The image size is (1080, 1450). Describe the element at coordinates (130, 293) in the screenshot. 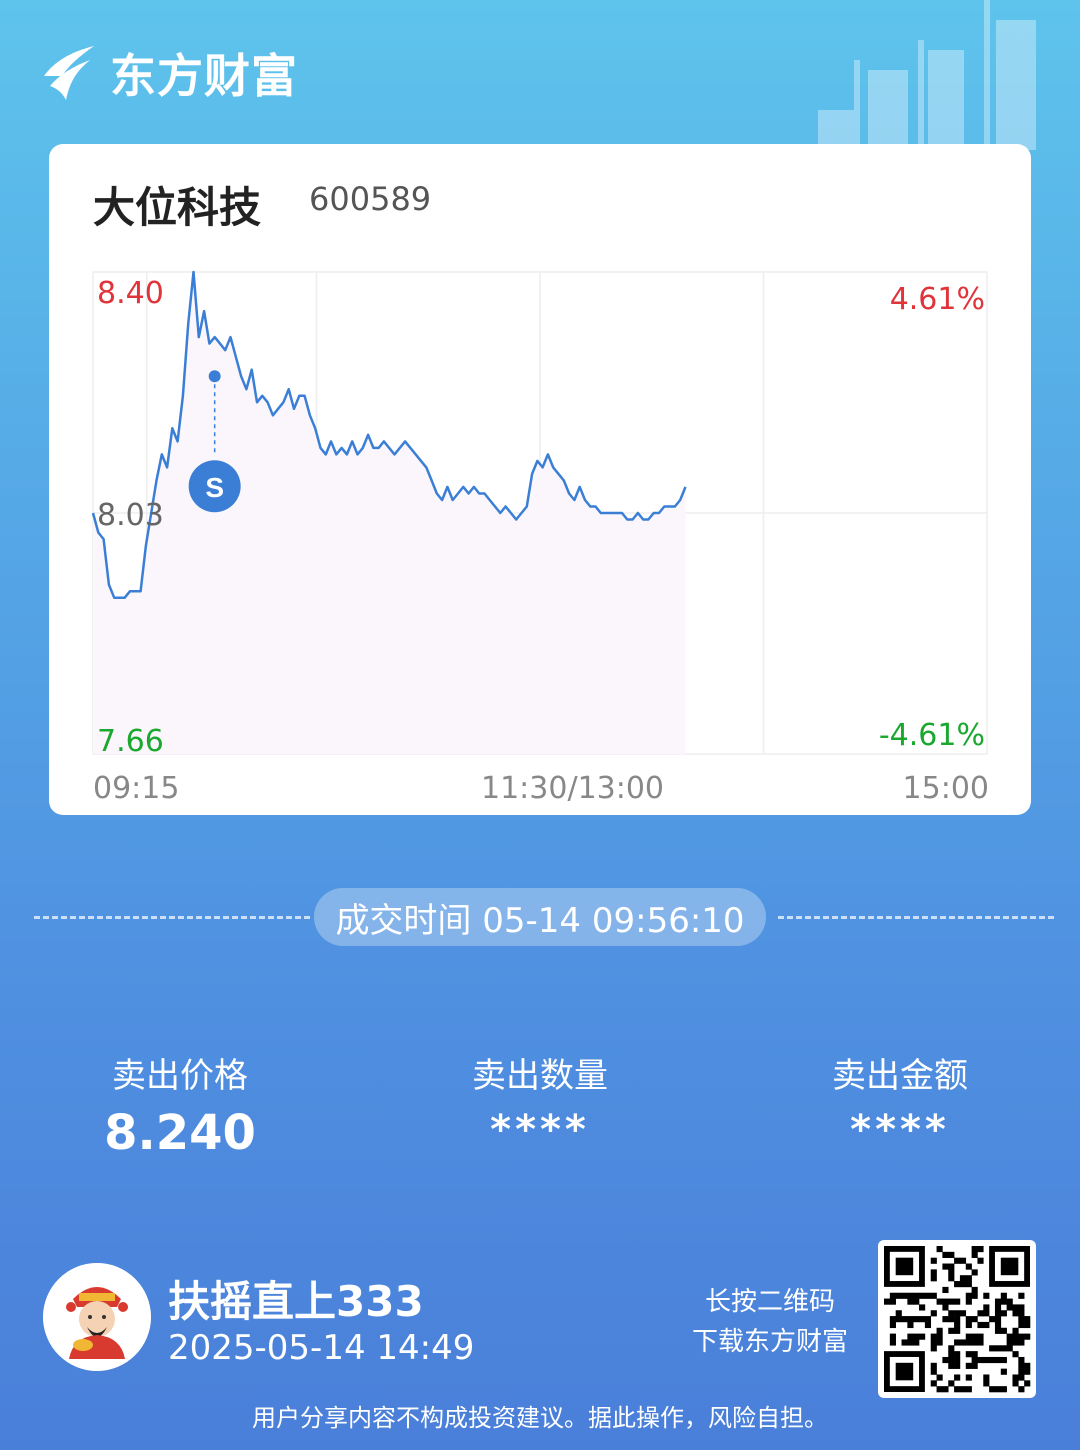

I see `y-high-label: 8.40` at that location.